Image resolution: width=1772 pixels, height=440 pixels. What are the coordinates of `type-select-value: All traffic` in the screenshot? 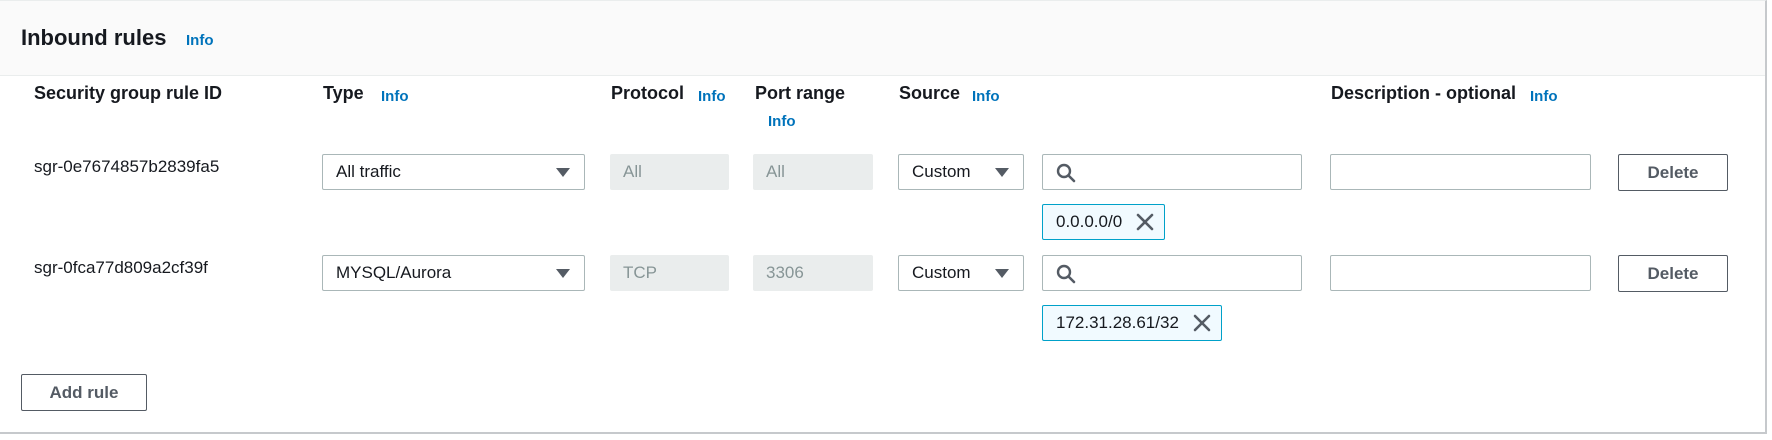 It's located at (368, 171).